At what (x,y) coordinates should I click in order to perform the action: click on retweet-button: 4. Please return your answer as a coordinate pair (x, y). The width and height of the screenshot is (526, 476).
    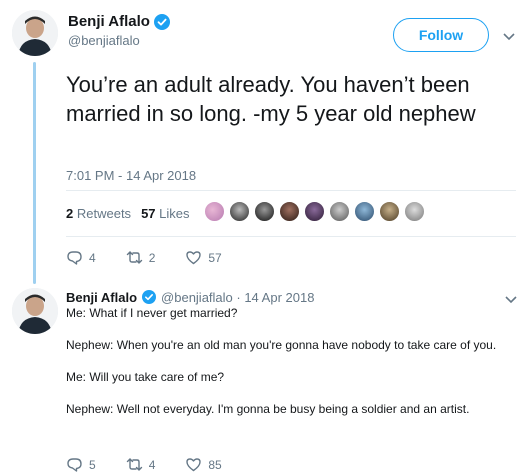
    Looking at the image, I should click on (141, 464).